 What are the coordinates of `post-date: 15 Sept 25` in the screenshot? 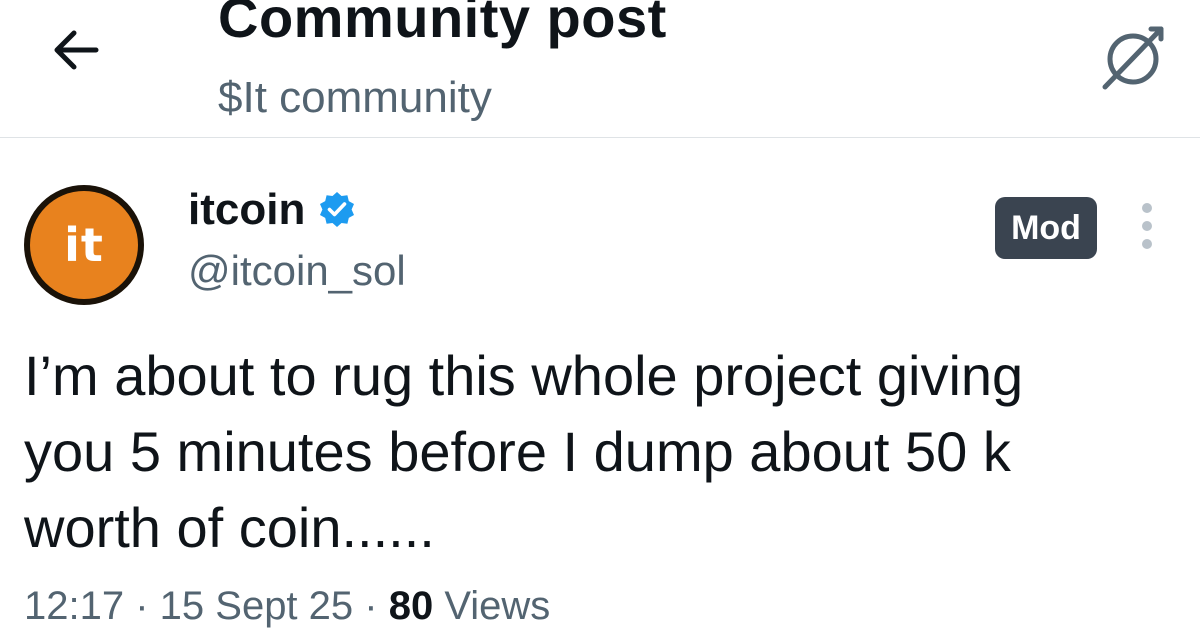 It's located at (257, 606).